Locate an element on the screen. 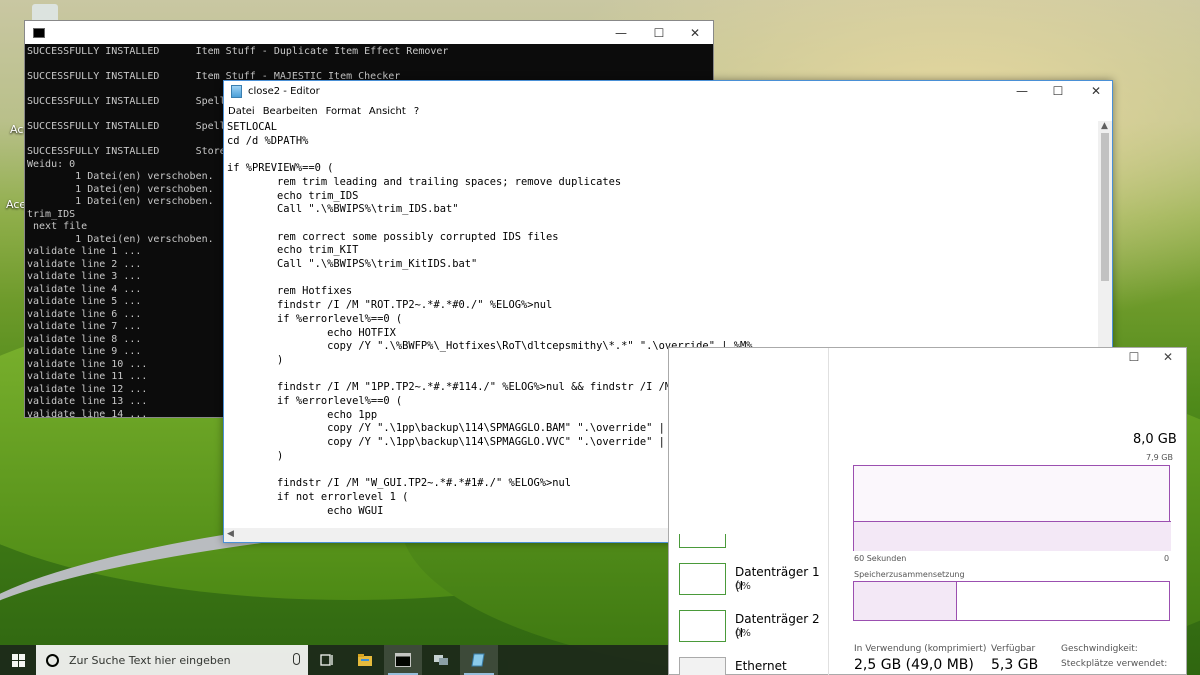  taskbar-notepad is located at coordinates (479, 660).